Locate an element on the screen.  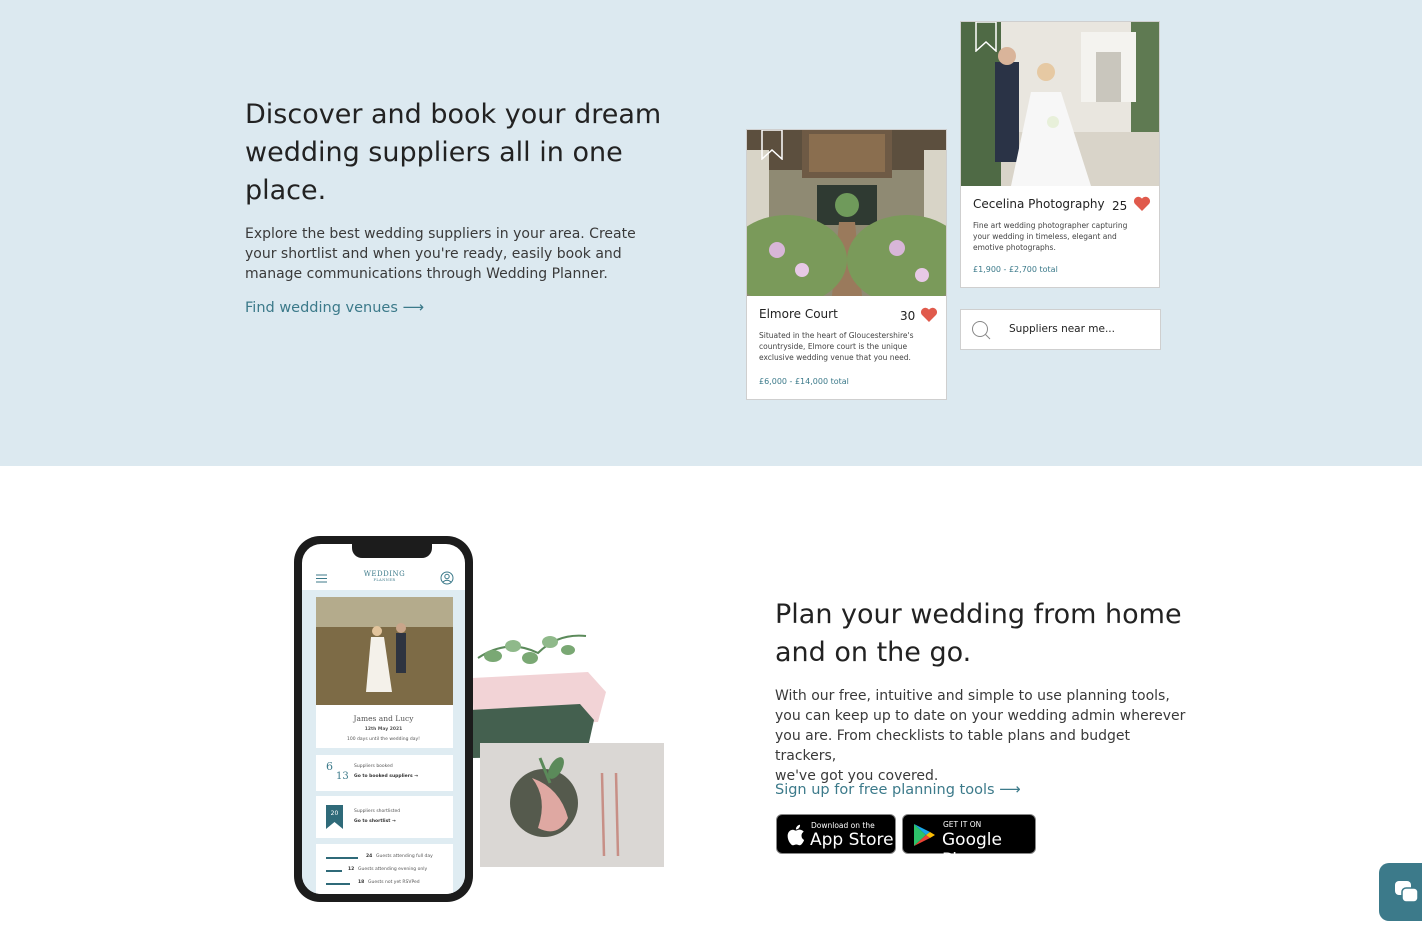
google-play-button: GET IT ON Google Play is located at coordinates (969, 842).